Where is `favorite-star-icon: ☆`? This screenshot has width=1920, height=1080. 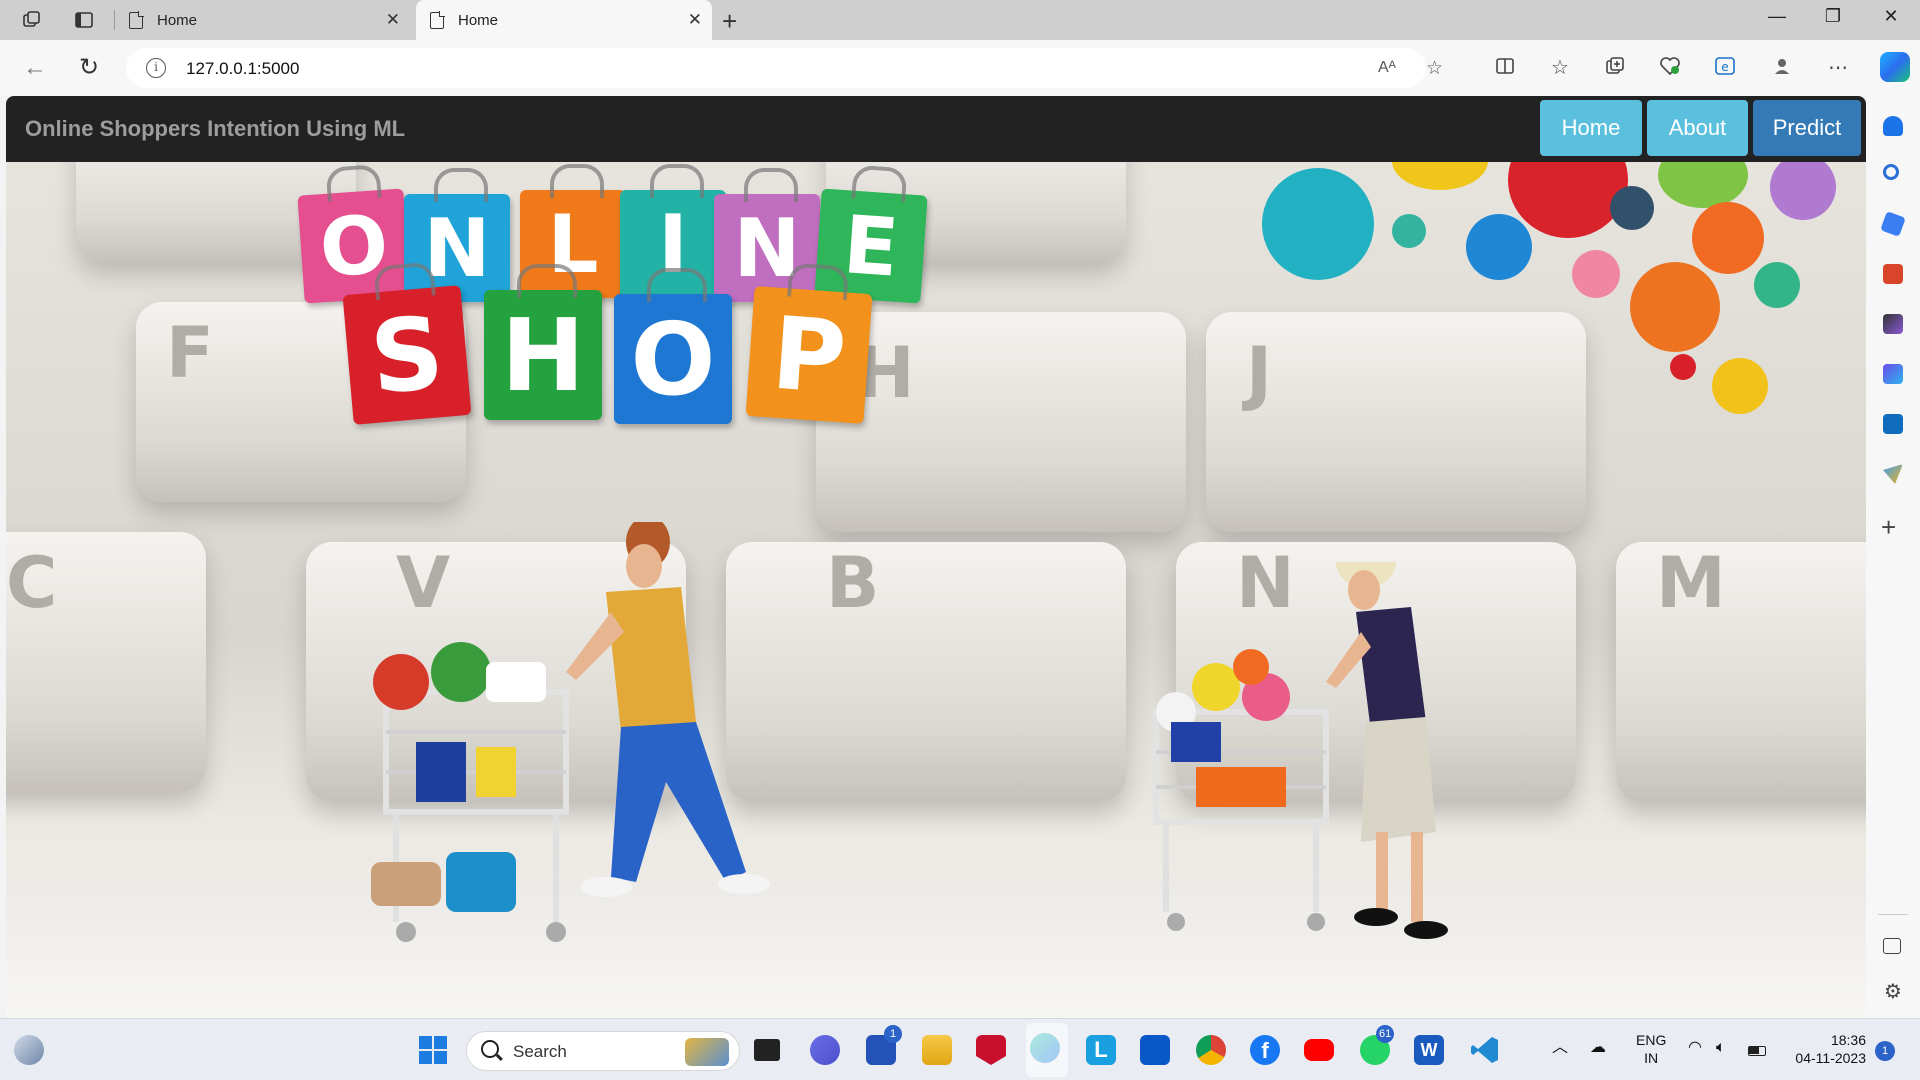
favorite-star-icon: ☆ is located at coordinates (1434, 68).